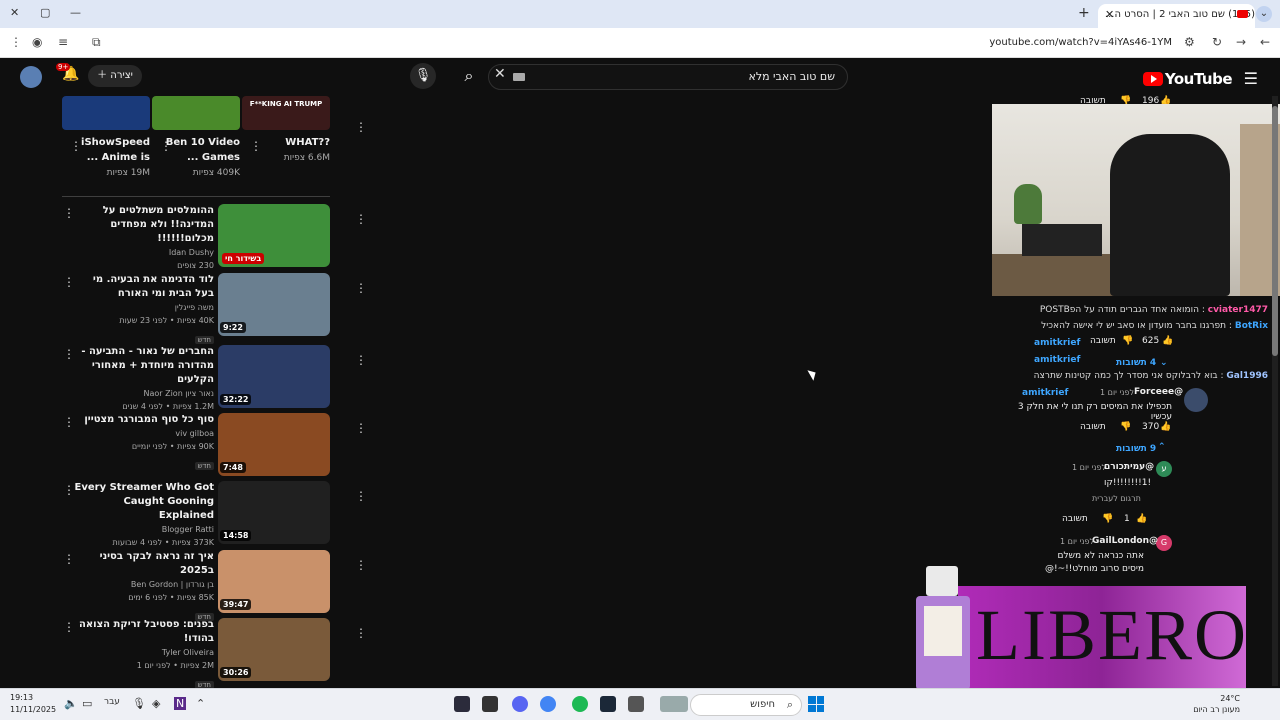 Image resolution: width=1280 pixels, height=720 pixels. Describe the element at coordinates (274, 235) in the screenshot. I see `video-thumbnail: בשידור חי` at that location.